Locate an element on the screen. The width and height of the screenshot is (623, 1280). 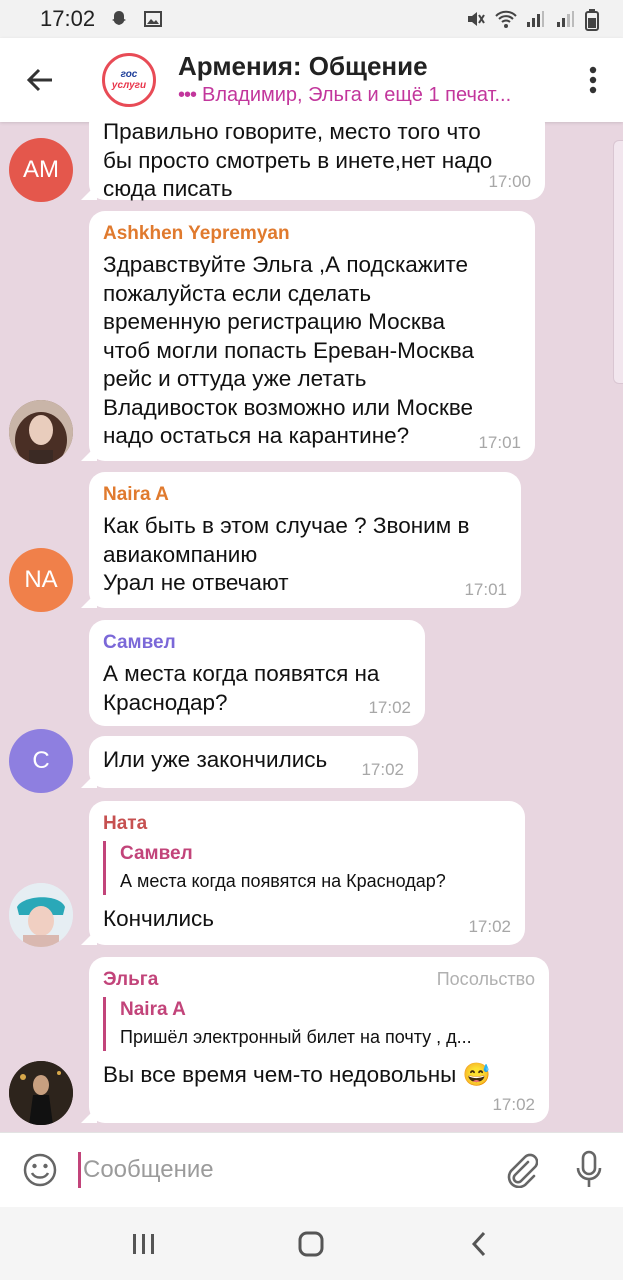
reply-sender: Naira A is located at coordinates (153, 1009).